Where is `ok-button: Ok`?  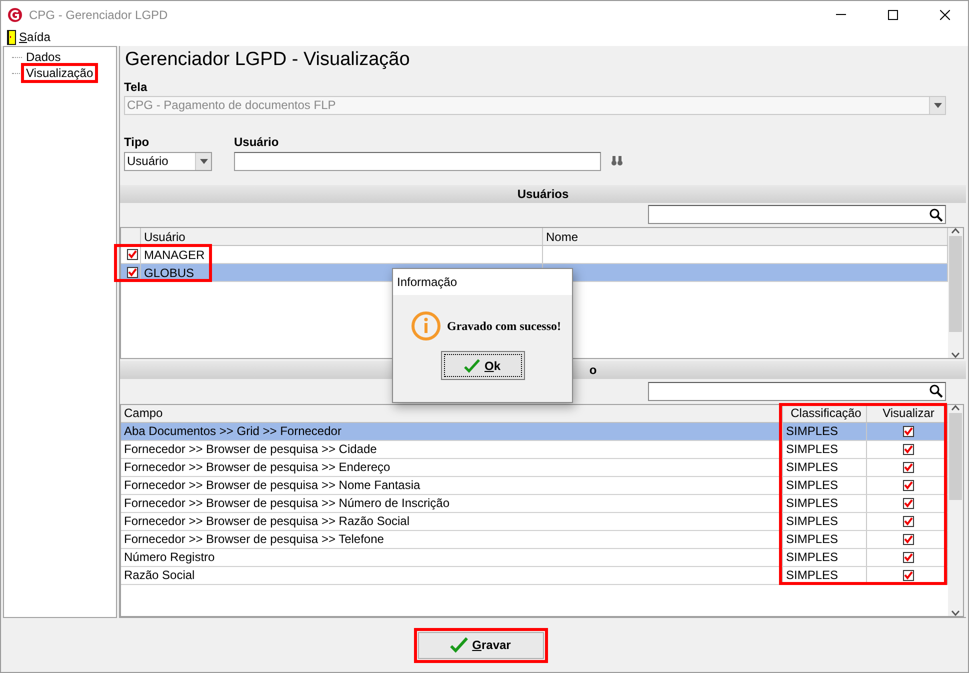
ok-button: Ok is located at coordinates (482, 365).